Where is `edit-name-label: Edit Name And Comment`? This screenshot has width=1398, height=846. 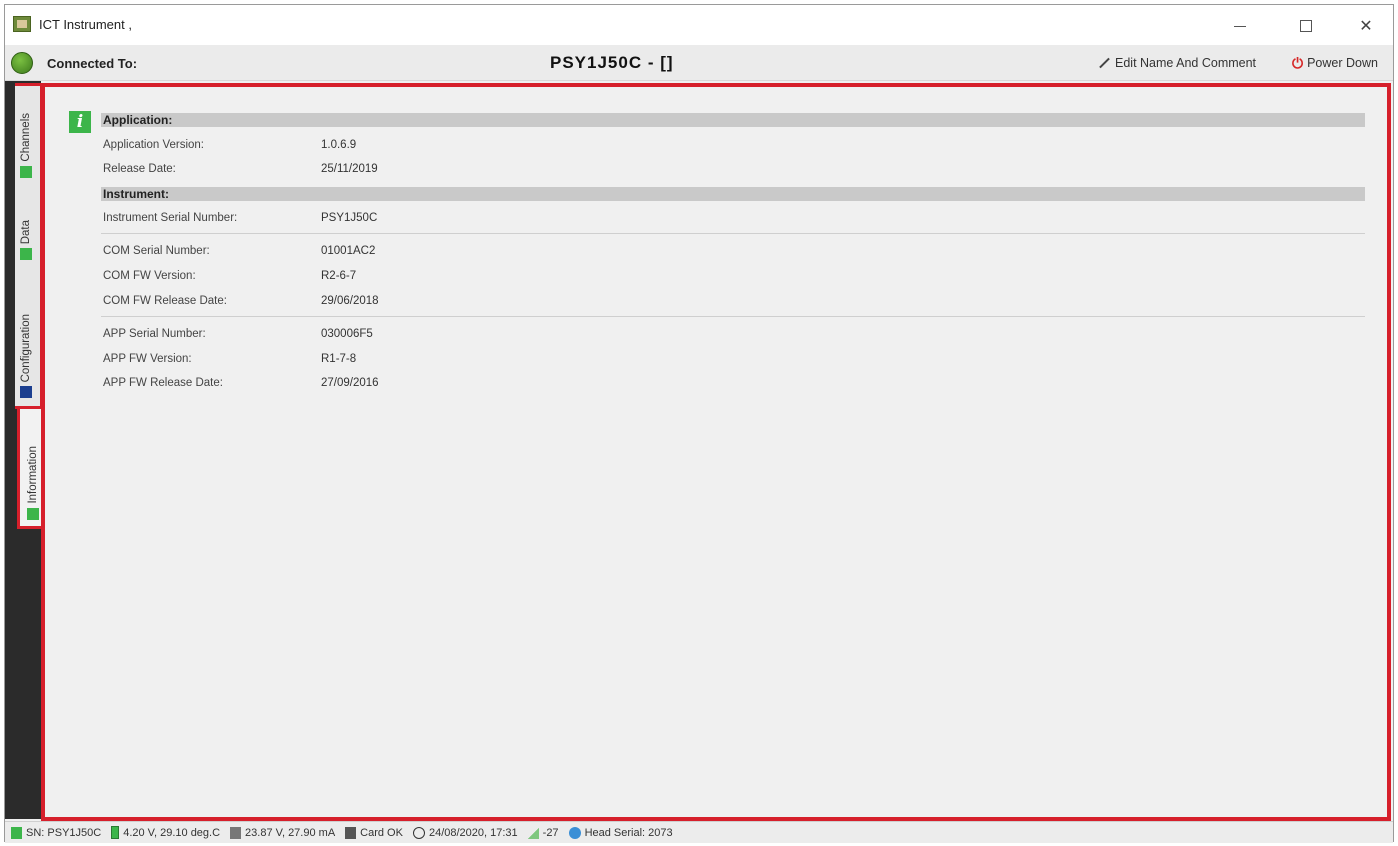 edit-name-label: Edit Name And Comment is located at coordinates (1186, 63).